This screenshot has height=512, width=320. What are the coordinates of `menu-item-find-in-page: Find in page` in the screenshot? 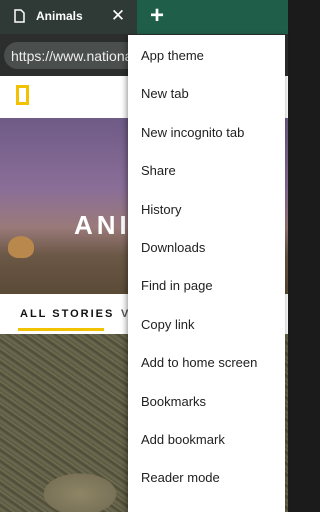 It's located at (206, 286).